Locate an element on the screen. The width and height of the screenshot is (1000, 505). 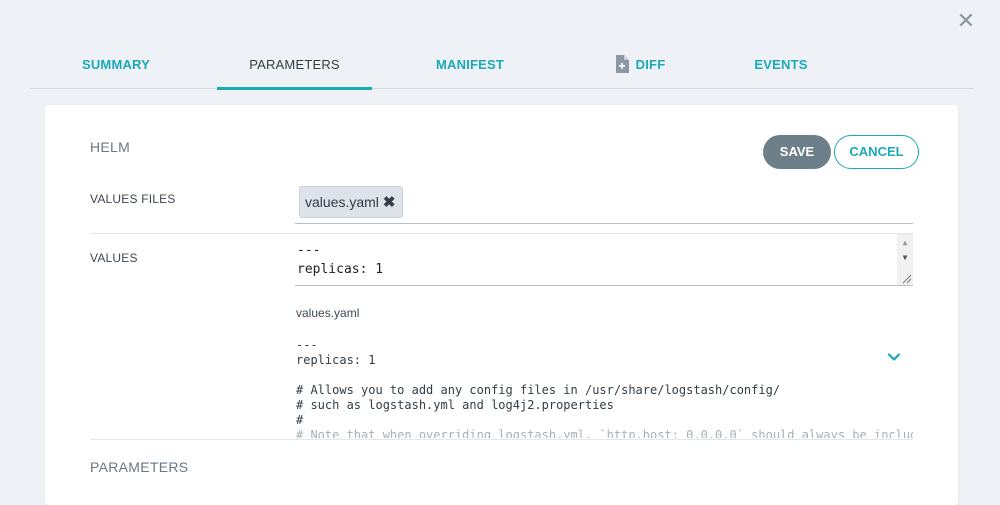
yaml-line is located at coordinates (604, 375).